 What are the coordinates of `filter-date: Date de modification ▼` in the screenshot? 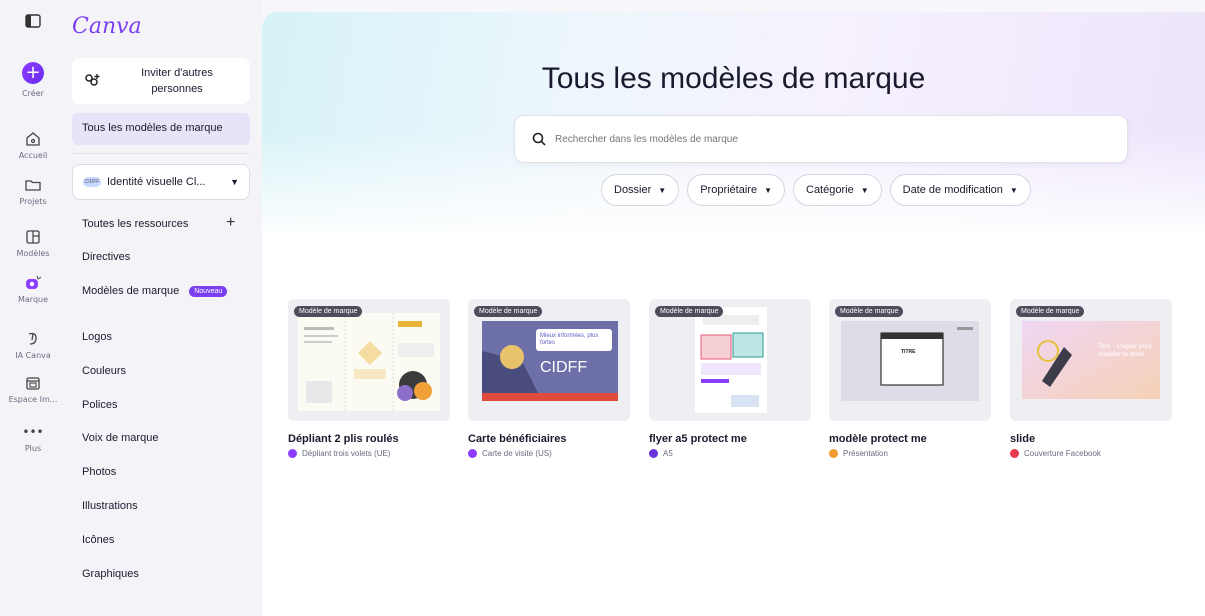 It's located at (960, 190).